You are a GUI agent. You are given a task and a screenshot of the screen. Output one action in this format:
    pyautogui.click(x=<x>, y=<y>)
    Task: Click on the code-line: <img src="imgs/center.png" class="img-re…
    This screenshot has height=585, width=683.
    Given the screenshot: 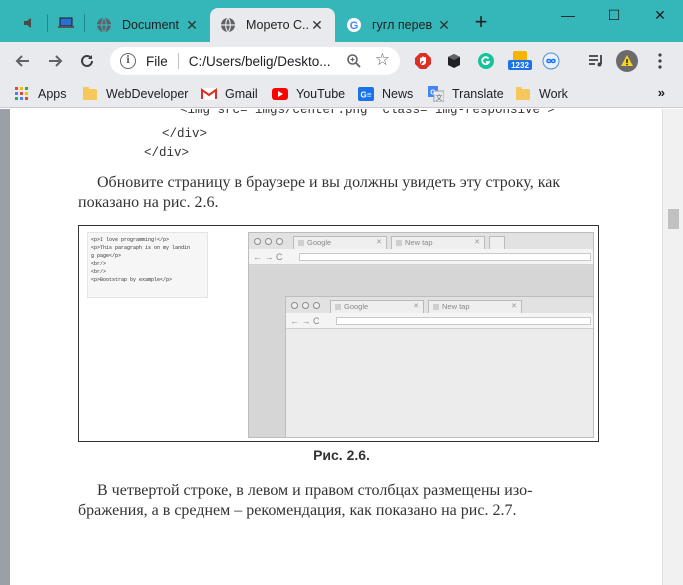 What is the action you would take?
    pyautogui.click(x=368, y=113)
    